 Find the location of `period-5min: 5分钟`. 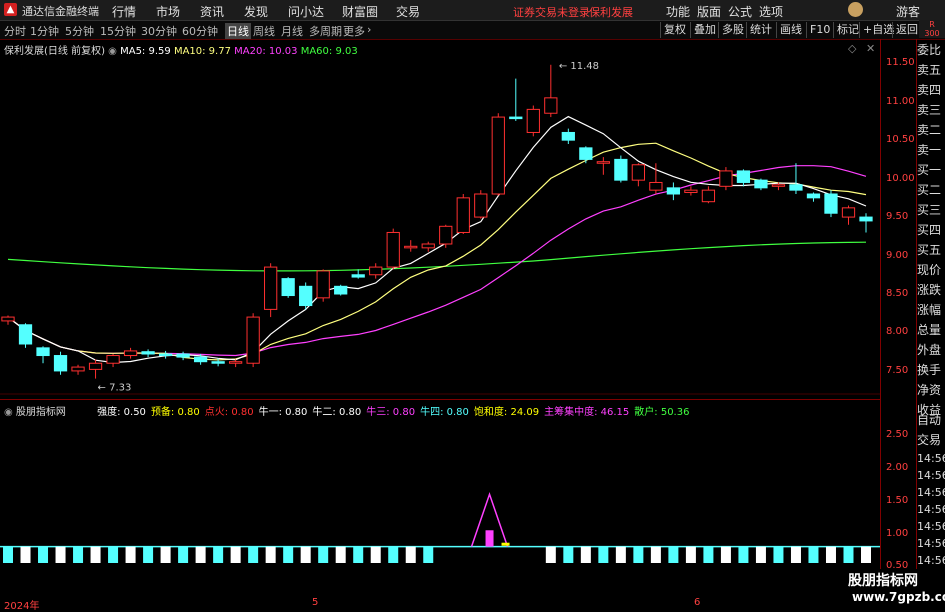

period-5min: 5分钟 is located at coordinates (79, 31).